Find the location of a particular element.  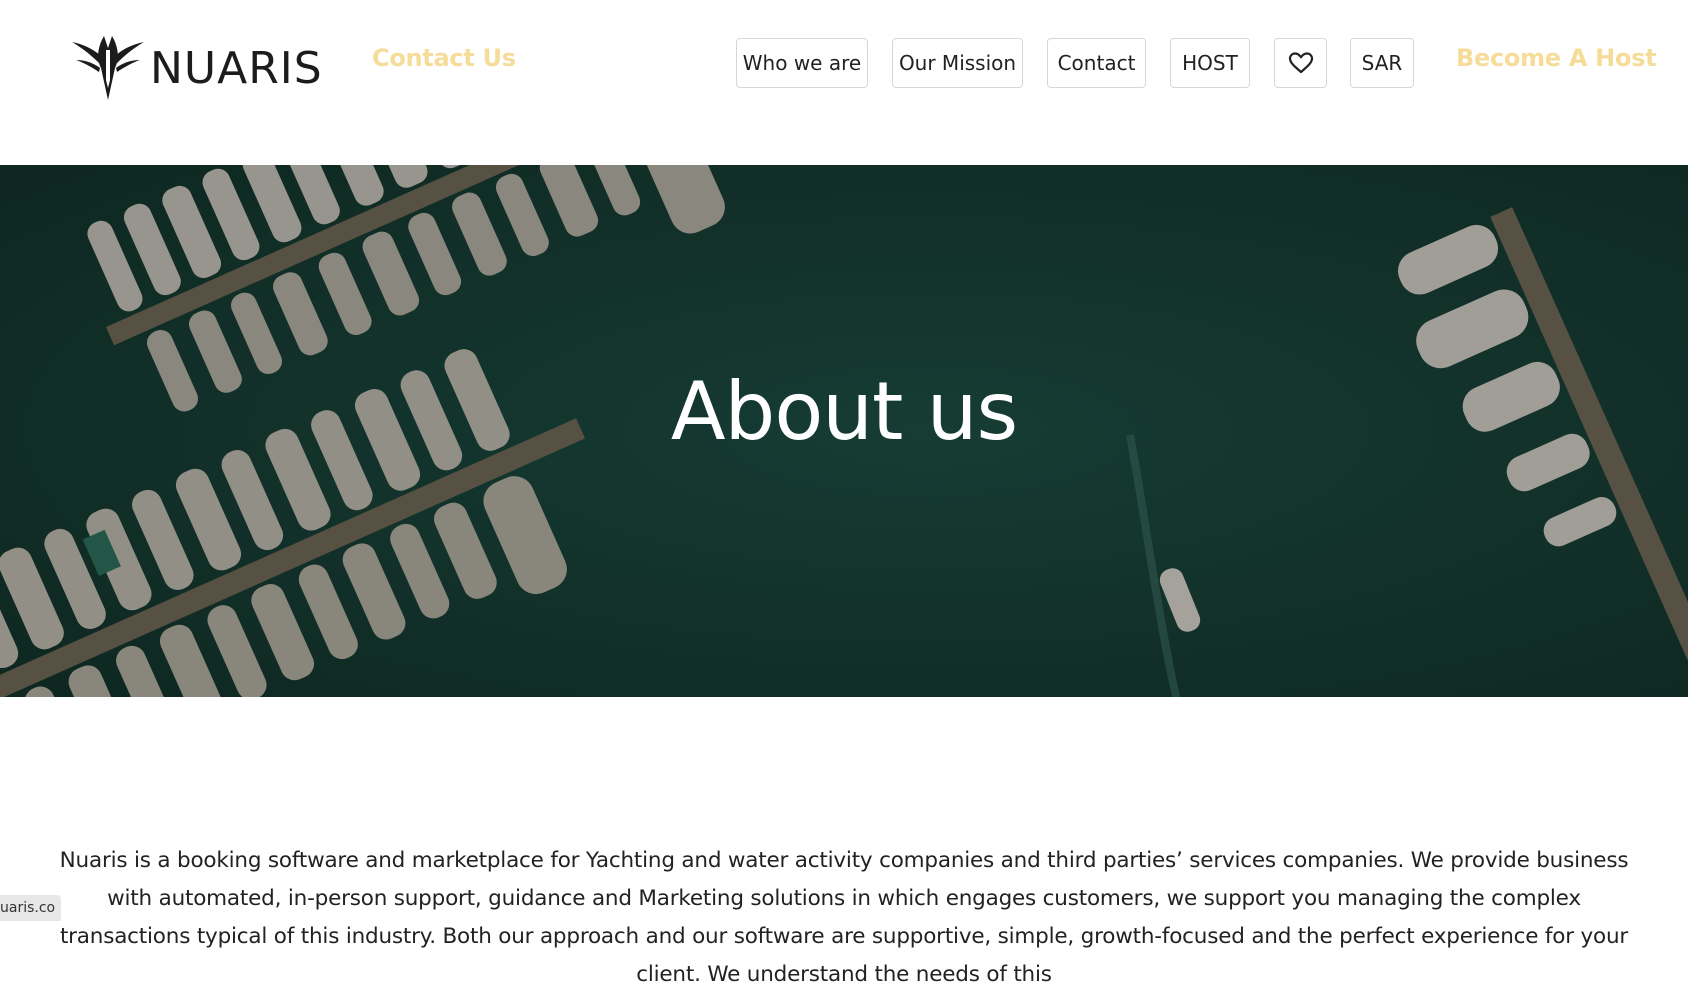

page-title: About us is located at coordinates (844, 411).